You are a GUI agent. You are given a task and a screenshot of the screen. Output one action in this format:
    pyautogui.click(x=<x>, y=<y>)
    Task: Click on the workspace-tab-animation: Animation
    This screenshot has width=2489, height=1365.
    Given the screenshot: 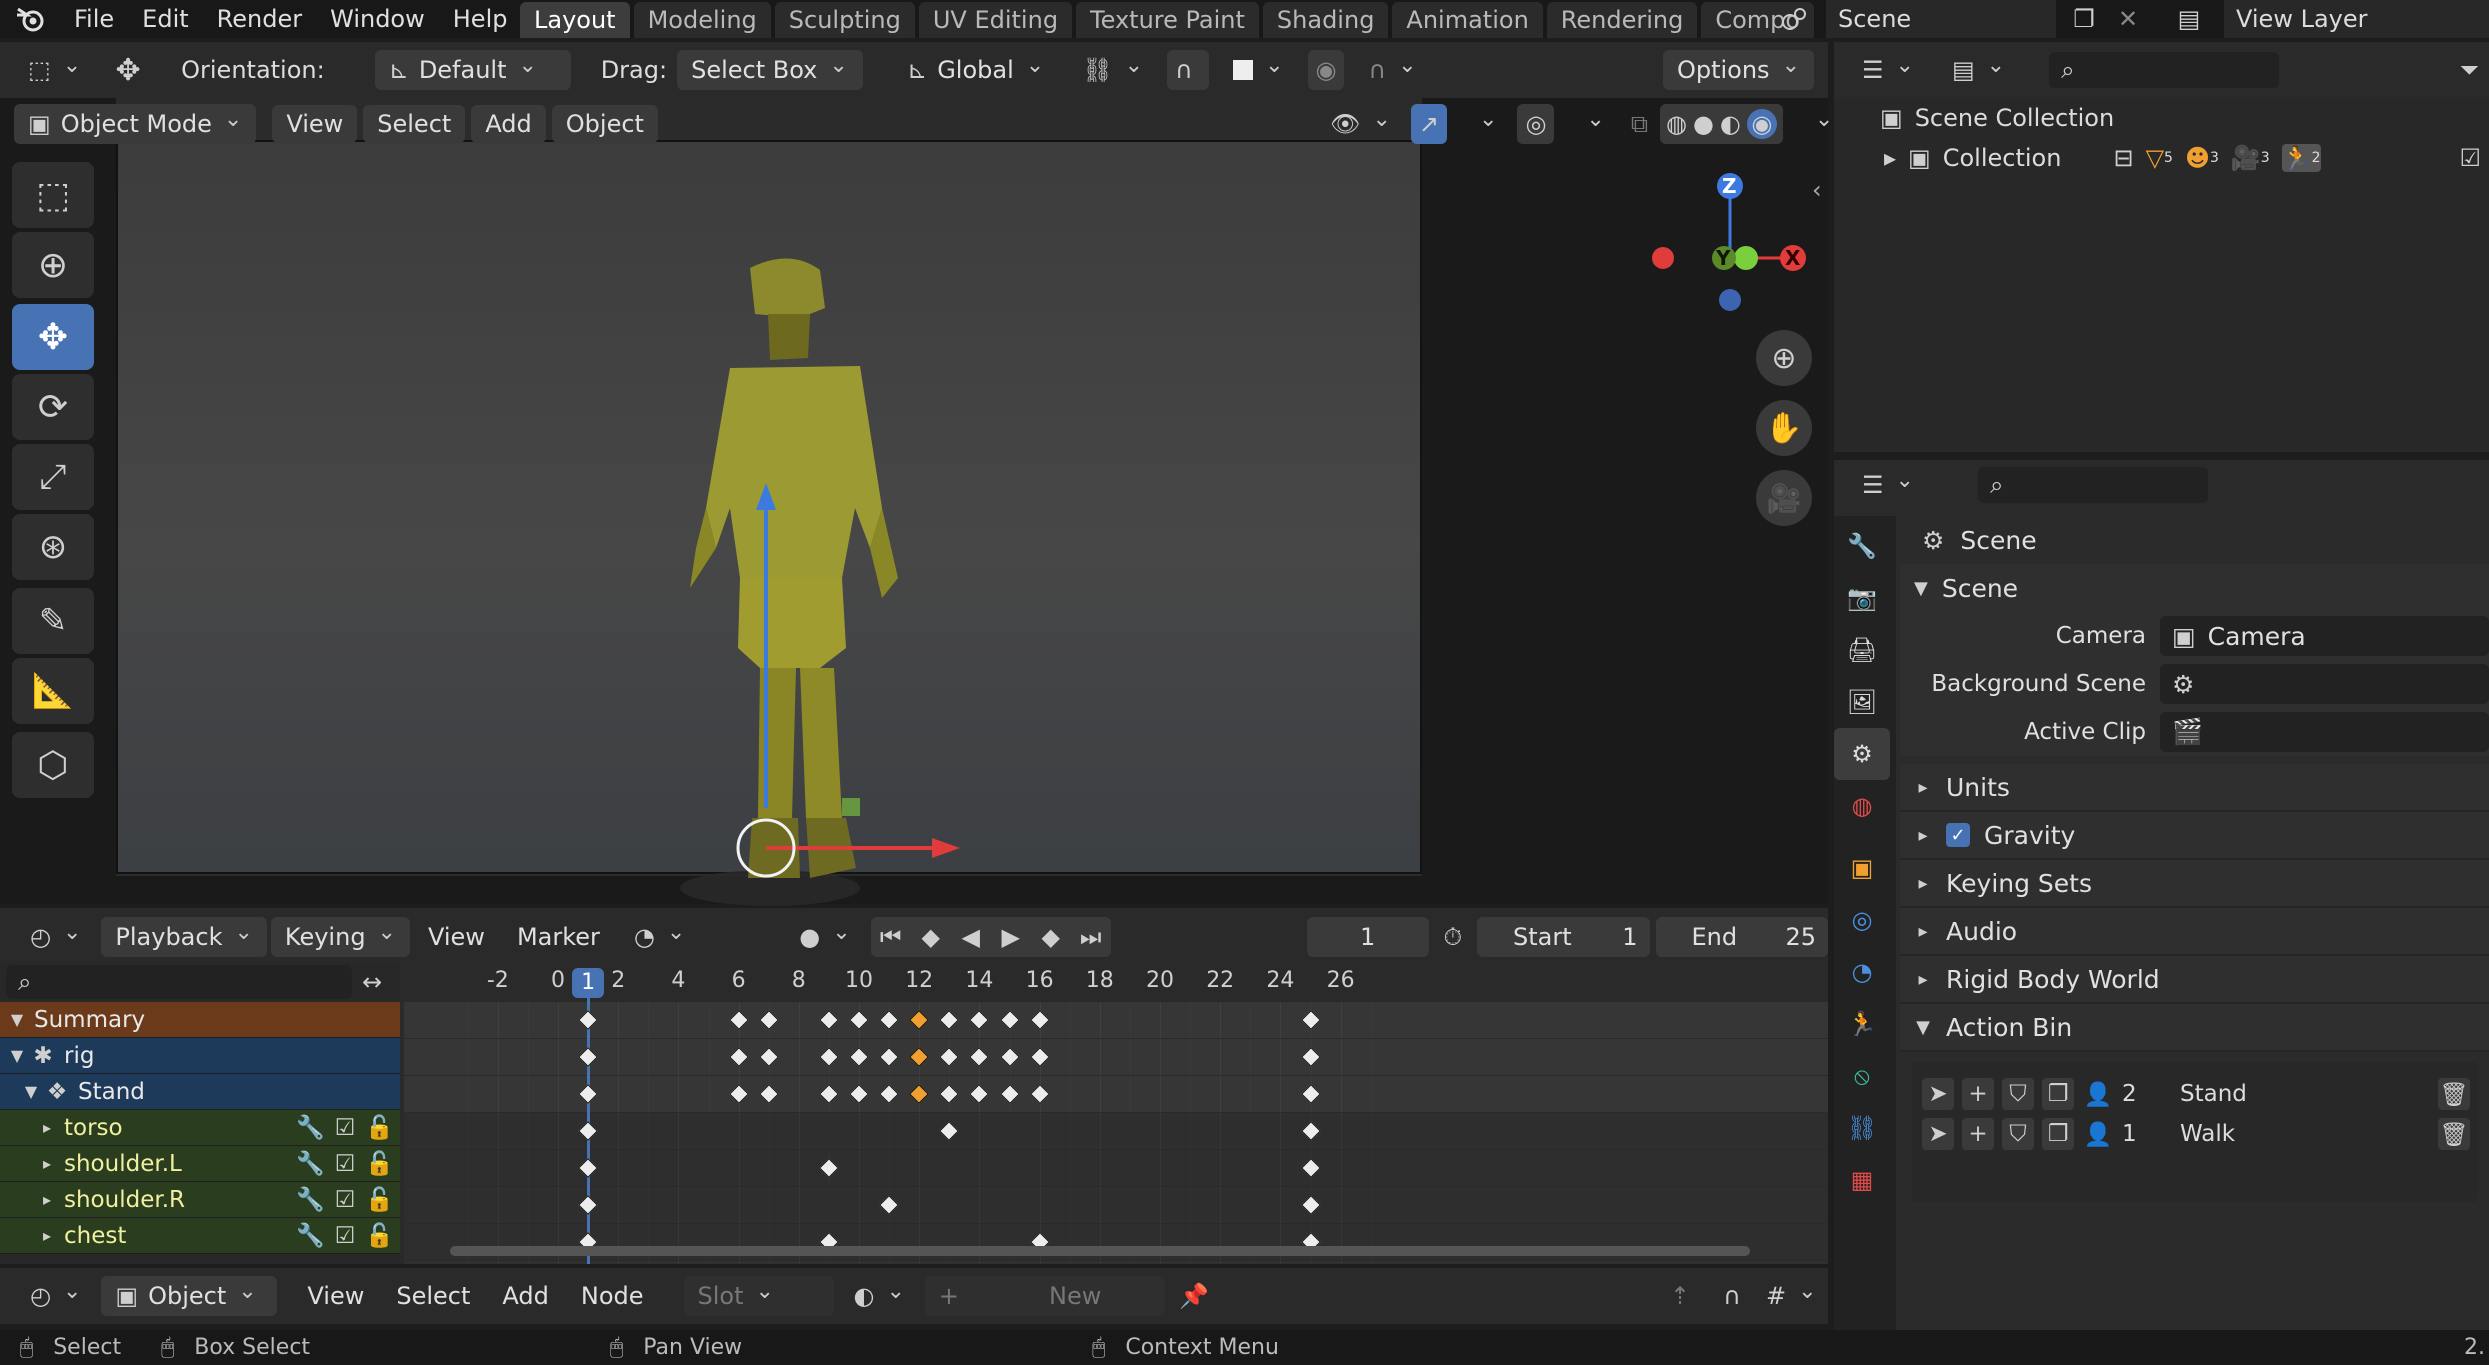 What is the action you would take?
    pyautogui.click(x=1467, y=20)
    